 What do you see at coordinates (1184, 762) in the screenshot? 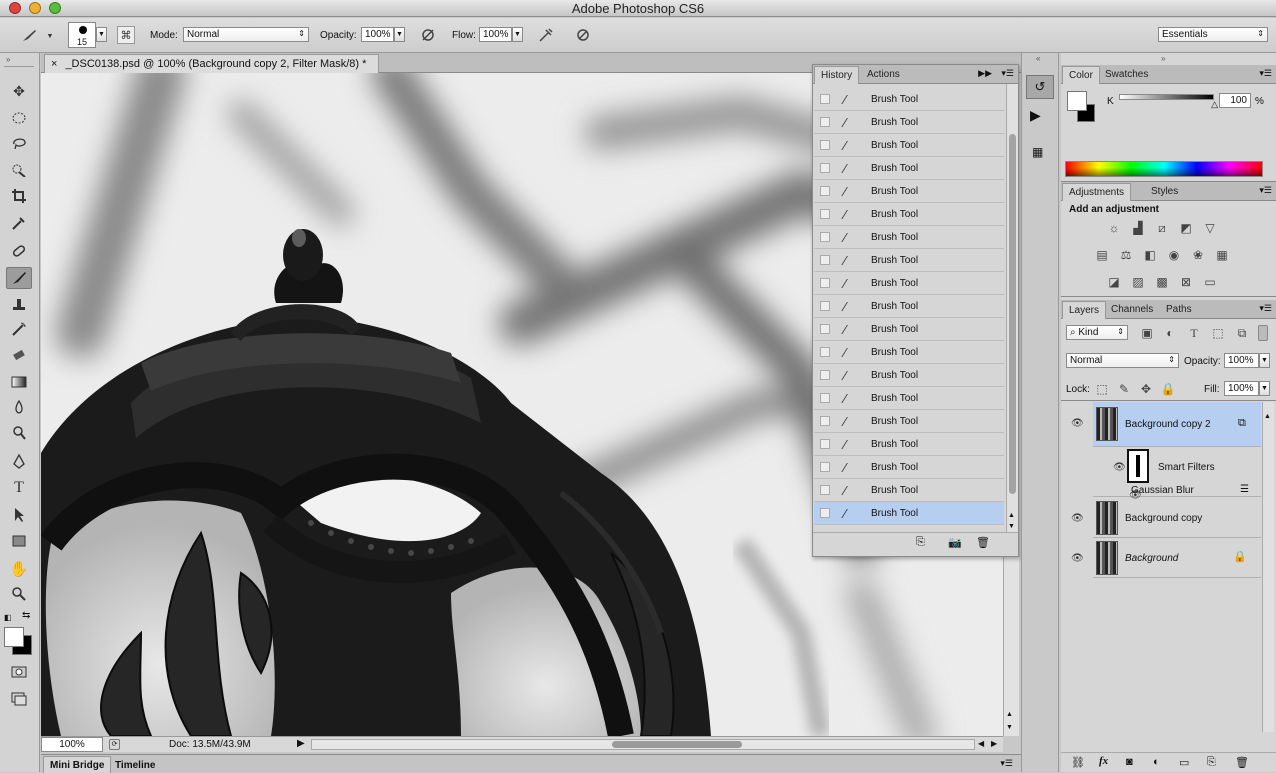
I see `new-group-icon: ▭` at bounding box center [1184, 762].